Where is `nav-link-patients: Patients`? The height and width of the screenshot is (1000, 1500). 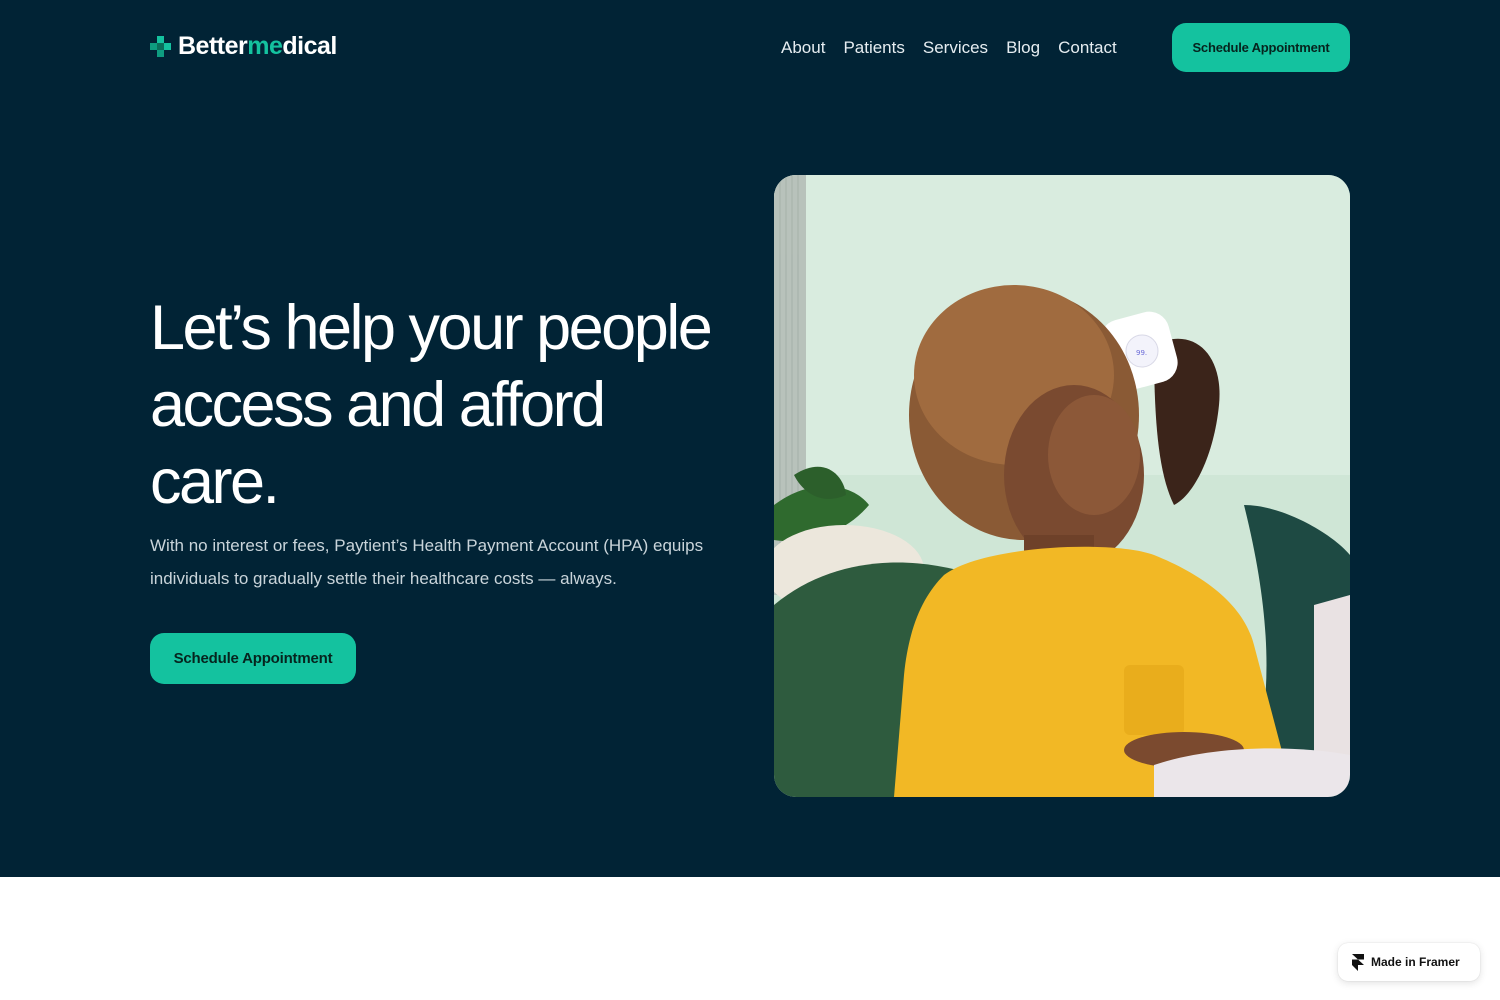 nav-link-patients: Patients is located at coordinates (873, 48).